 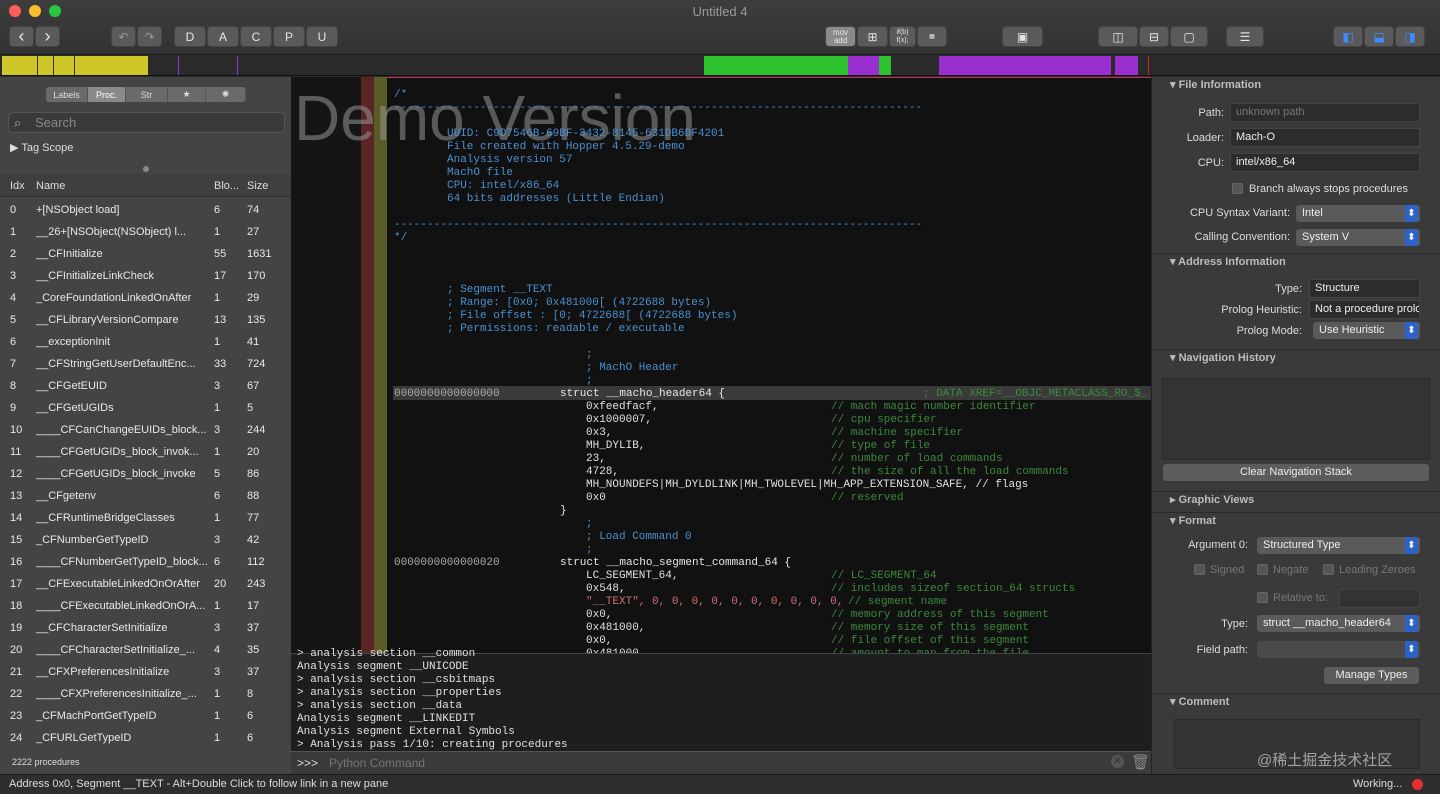 What do you see at coordinates (932, 36) in the screenshot?
I see `hex-mode-button: ▦` at bounding box center [932, 36].